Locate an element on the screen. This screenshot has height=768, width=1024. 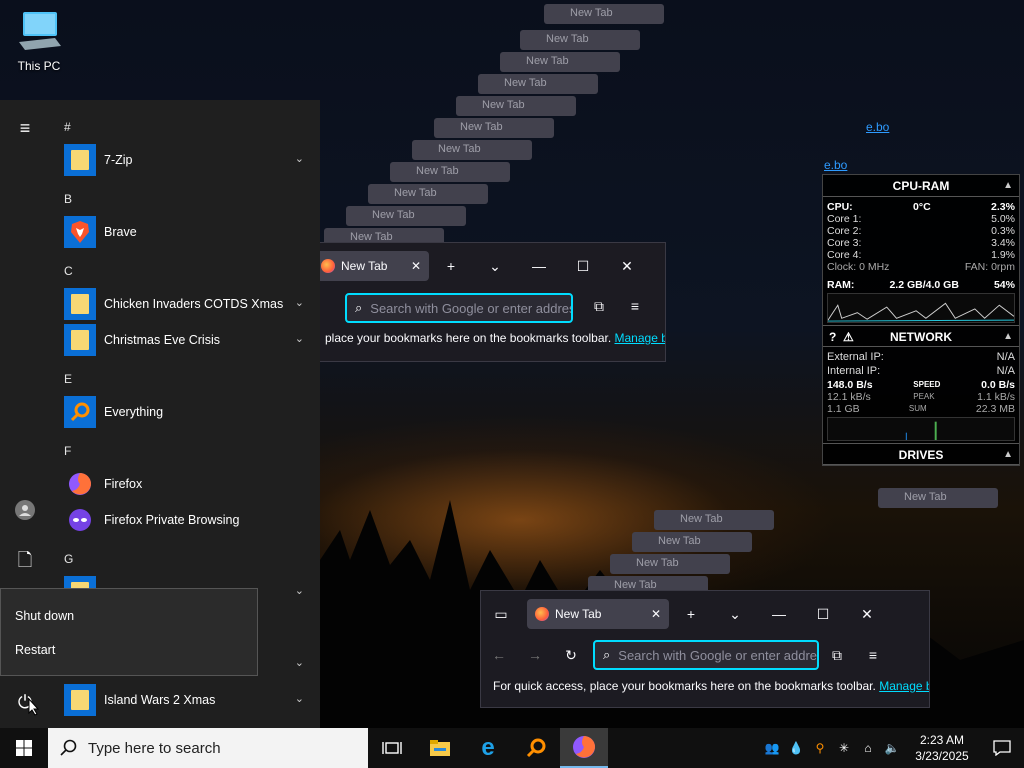
app-item-chicken-invaders: Chicken Invaders COTDS Xmas ⌄ is located at coordinates (184, 304).